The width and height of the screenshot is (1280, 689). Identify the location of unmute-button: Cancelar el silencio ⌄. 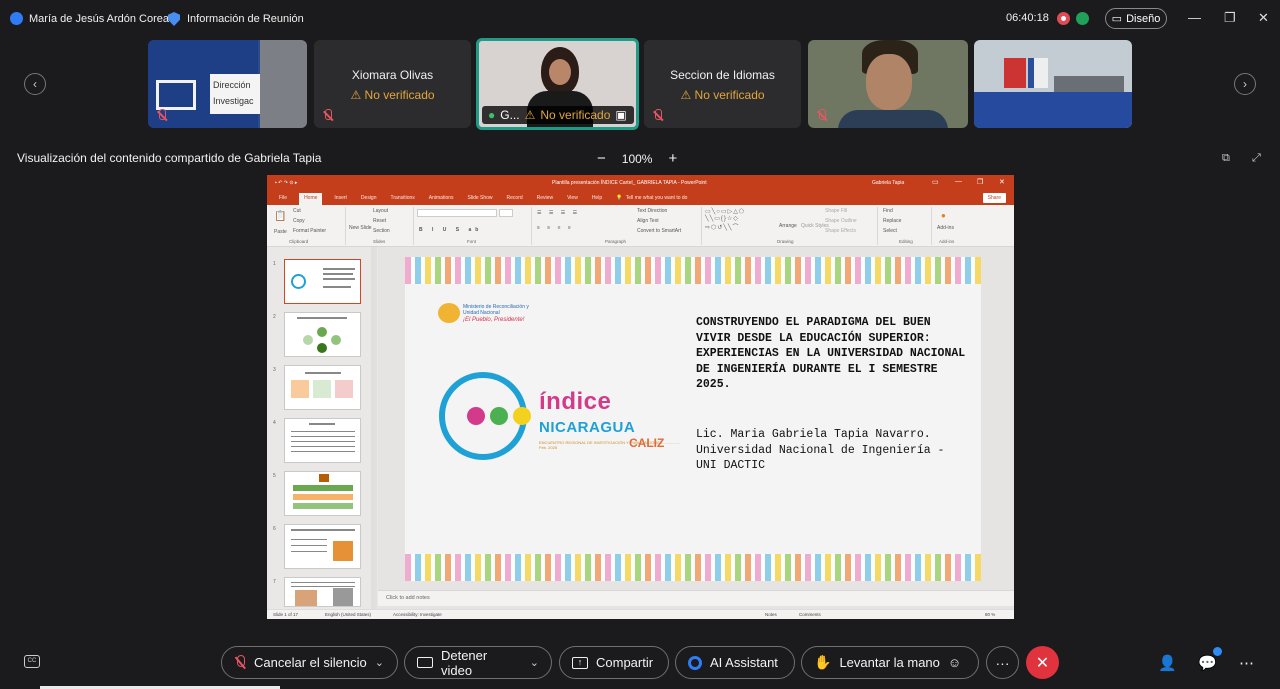
(309, 662).